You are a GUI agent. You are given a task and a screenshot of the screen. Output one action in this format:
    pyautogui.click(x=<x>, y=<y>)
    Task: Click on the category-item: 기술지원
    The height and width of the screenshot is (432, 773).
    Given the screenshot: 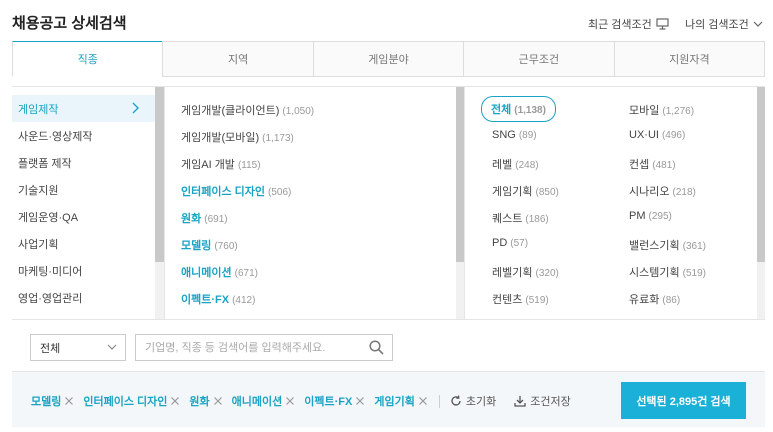 What is the action you would take?
    pyautogui.click(x=83, y=189)
    